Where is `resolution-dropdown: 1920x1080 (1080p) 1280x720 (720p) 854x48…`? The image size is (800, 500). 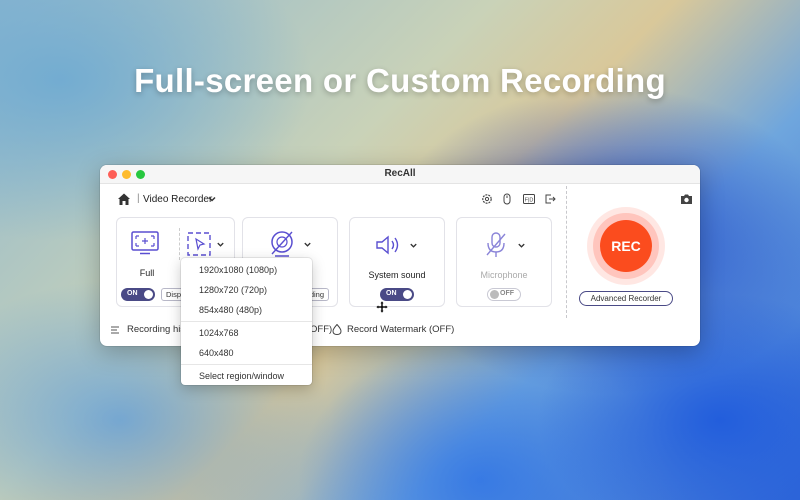 resolution-dropdown: 1920x1080 (1080p) 1280x720 (720p) 854x48… is located at coordinates (246, 321).